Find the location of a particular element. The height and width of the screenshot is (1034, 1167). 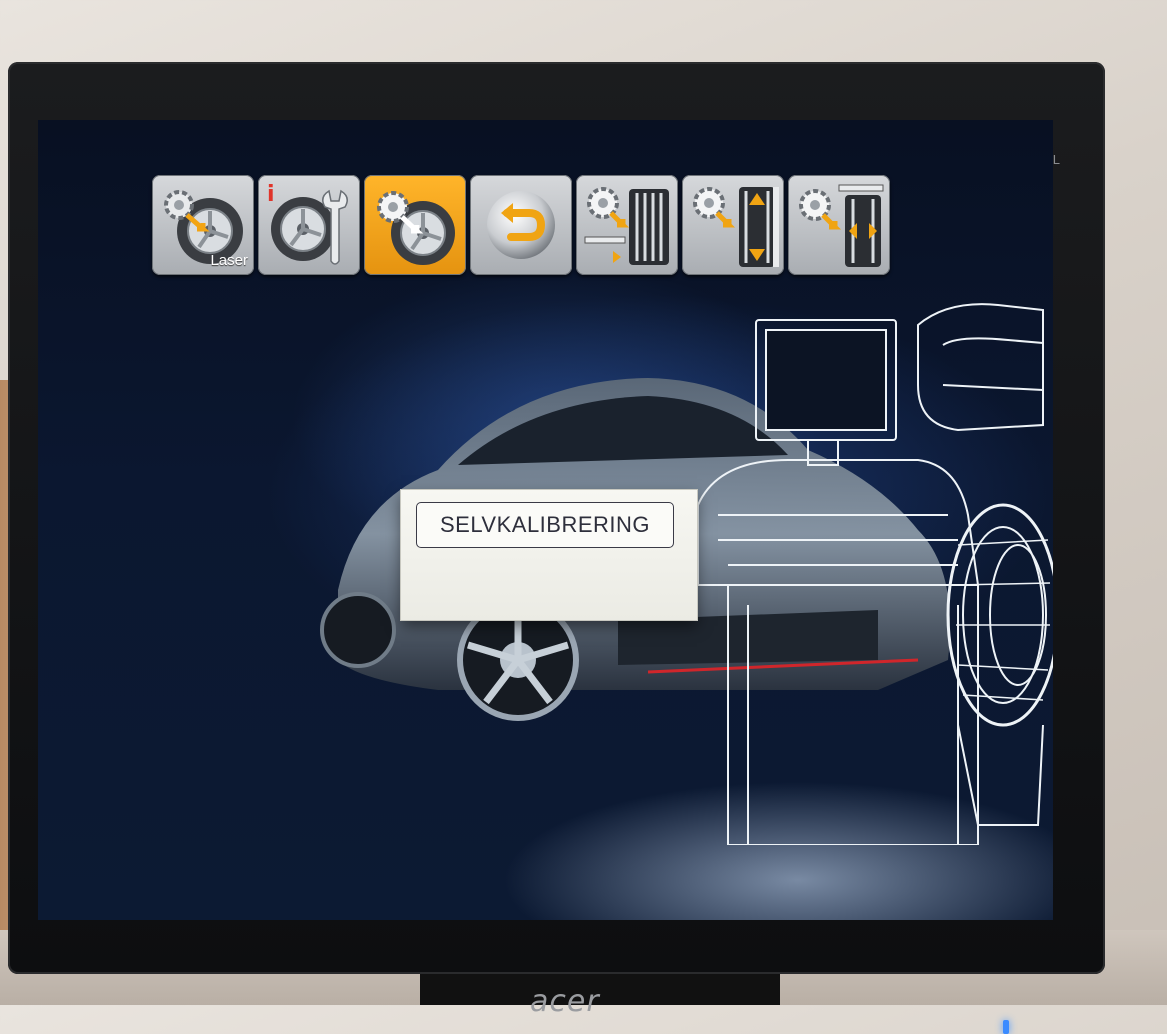

return-arrow-icon is located at coordinates (521, 225).